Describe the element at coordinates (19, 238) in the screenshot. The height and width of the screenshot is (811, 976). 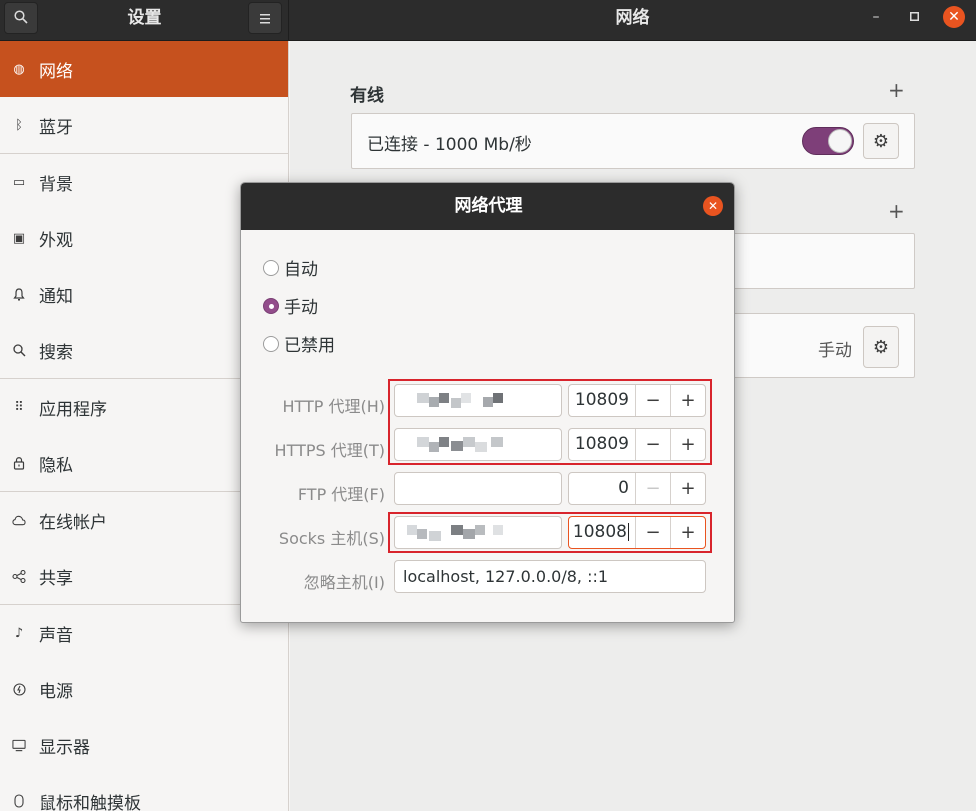
I see `appearance-icon: ▣` at that location.